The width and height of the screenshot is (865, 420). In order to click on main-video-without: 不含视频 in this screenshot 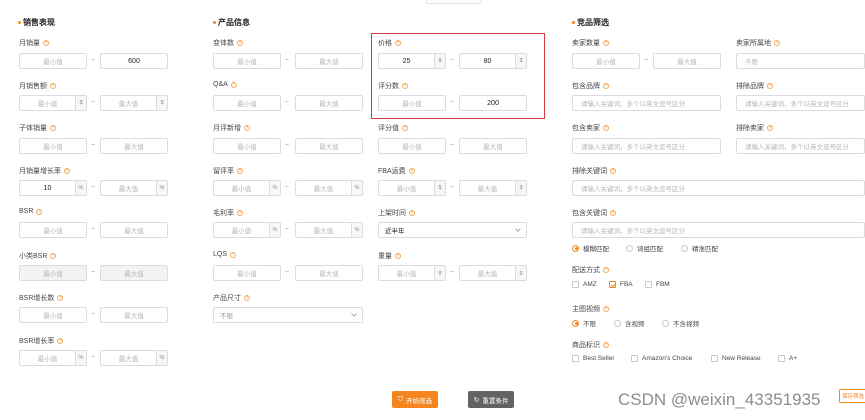, I will do `click(680, 323)`.